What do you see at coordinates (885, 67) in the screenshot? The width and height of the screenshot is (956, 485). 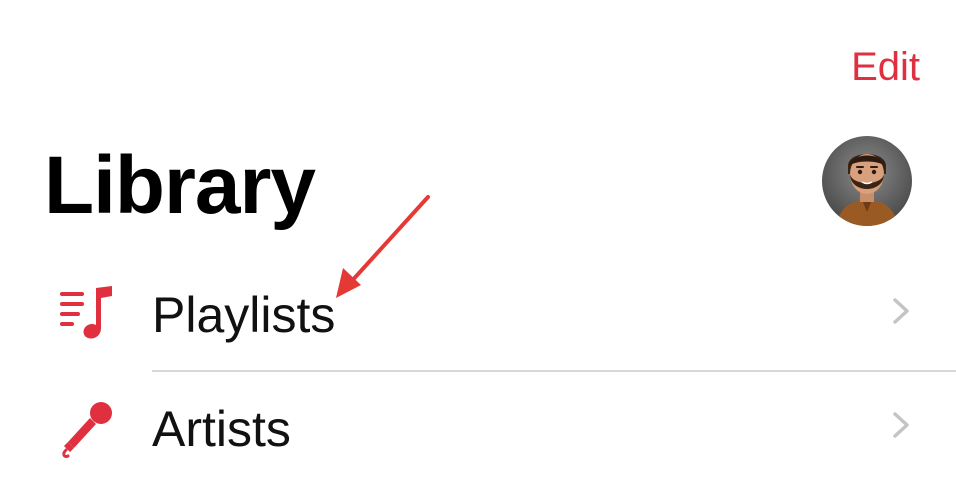 I see `edit-button: Edit` at bounding box center [885, 67].